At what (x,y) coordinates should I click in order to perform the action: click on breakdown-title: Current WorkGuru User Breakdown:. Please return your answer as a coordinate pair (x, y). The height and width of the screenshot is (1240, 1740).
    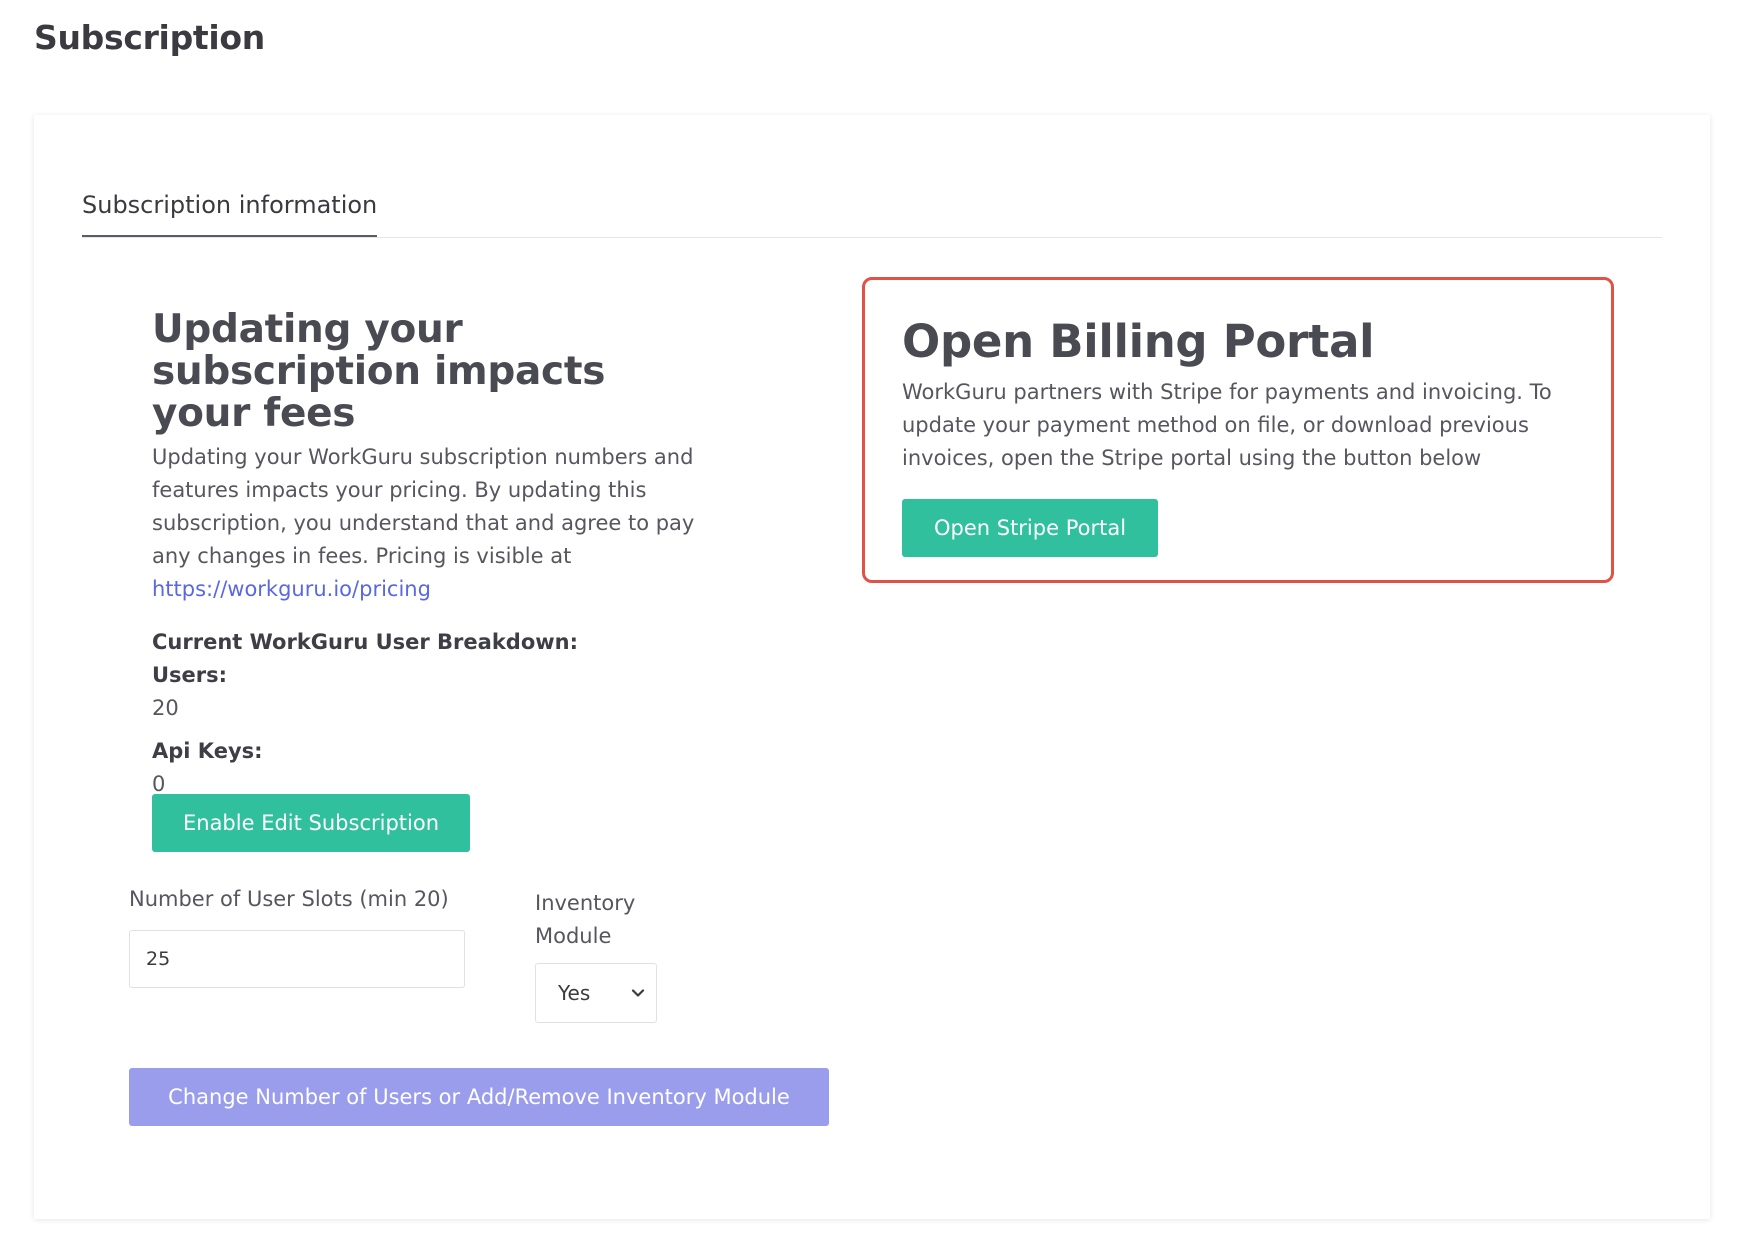
    Looking at the image, I should click on (365, 642).